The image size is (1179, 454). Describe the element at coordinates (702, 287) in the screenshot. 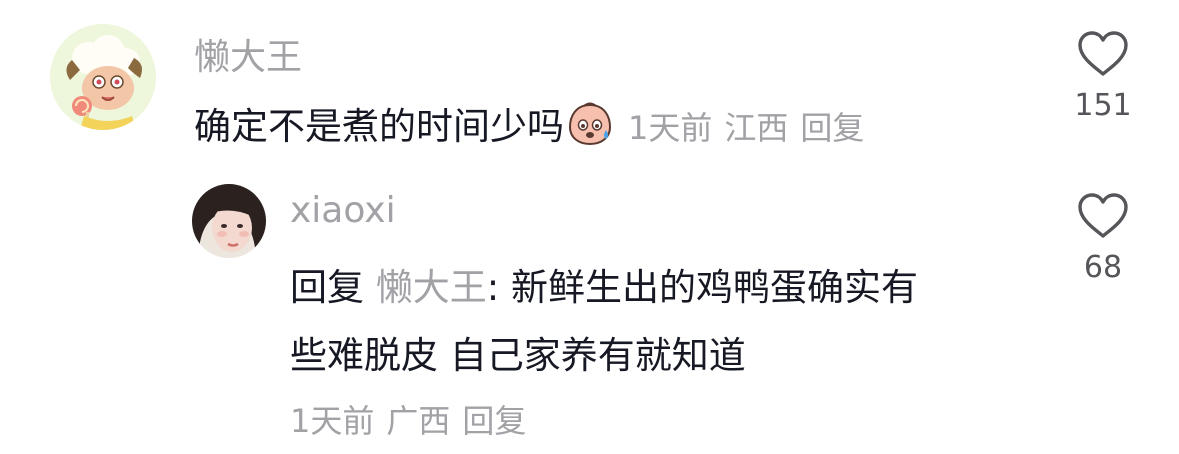

I see `reply-body-line1: : 新鲜生出的鸡鸭蛋确实有` at that location.